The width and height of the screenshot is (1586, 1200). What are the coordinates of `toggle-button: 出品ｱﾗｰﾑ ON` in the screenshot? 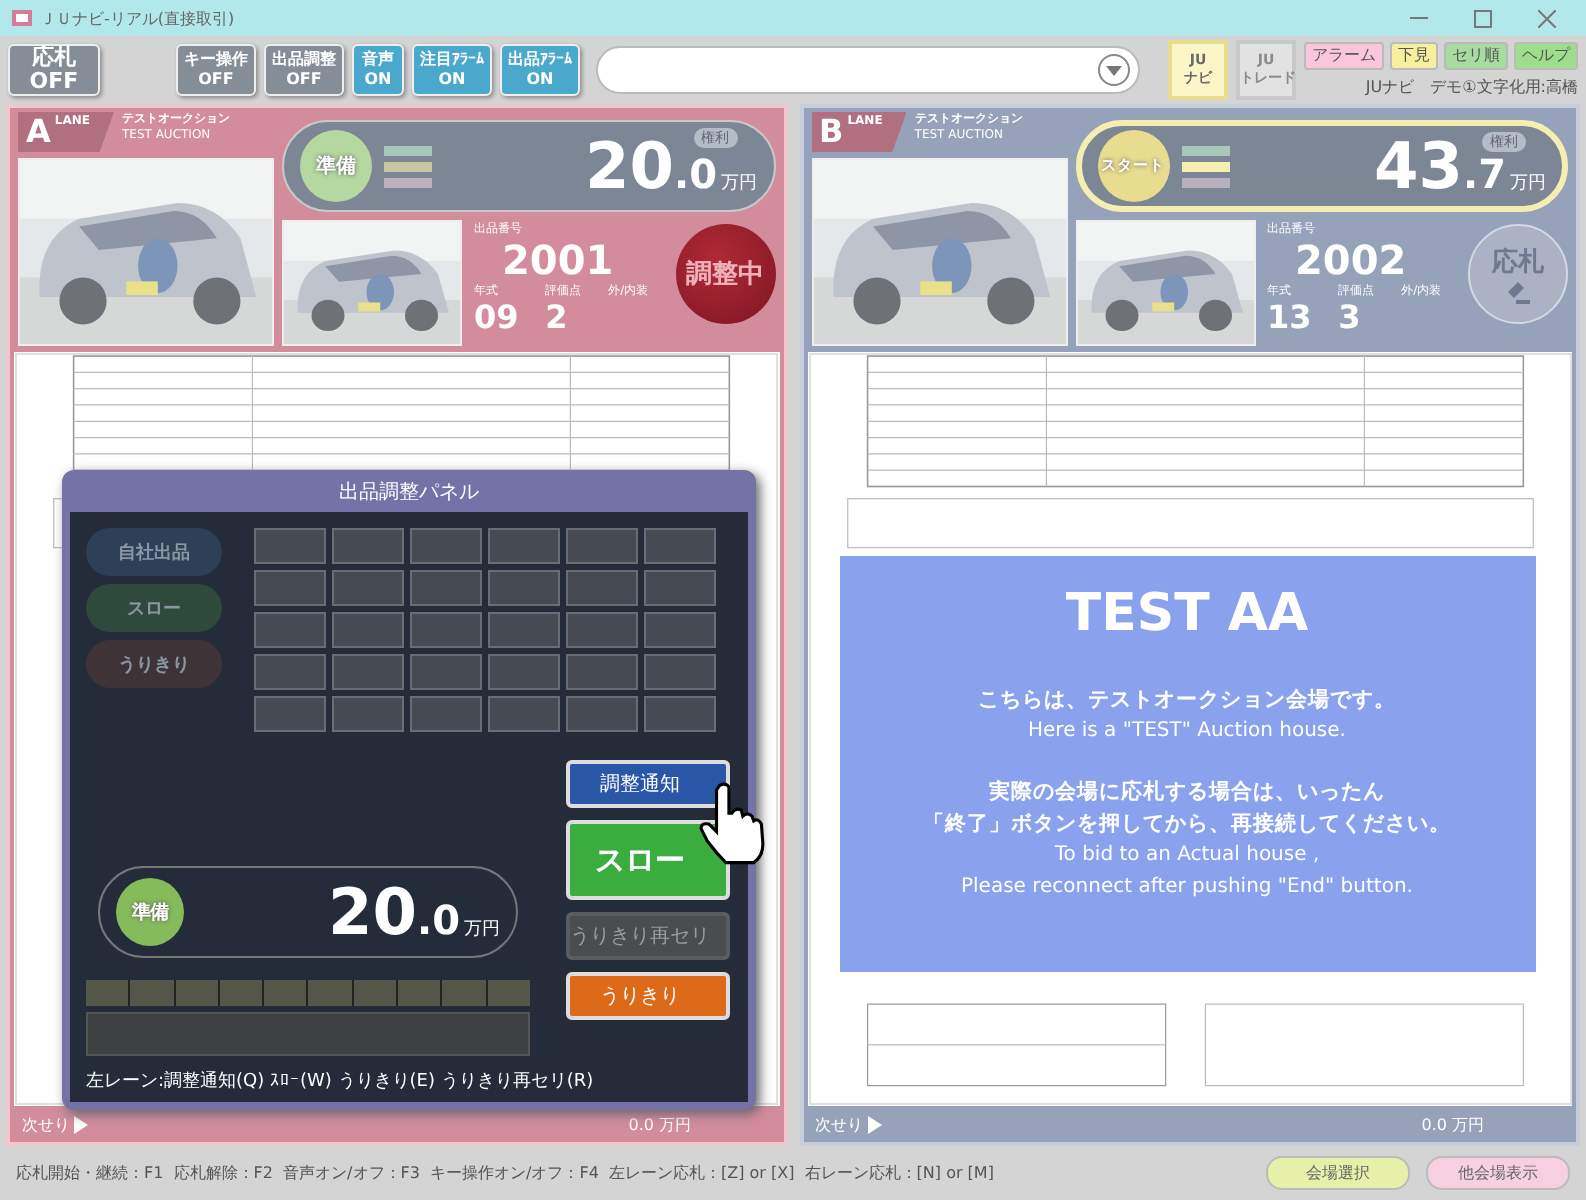 It's located at (540, 70).